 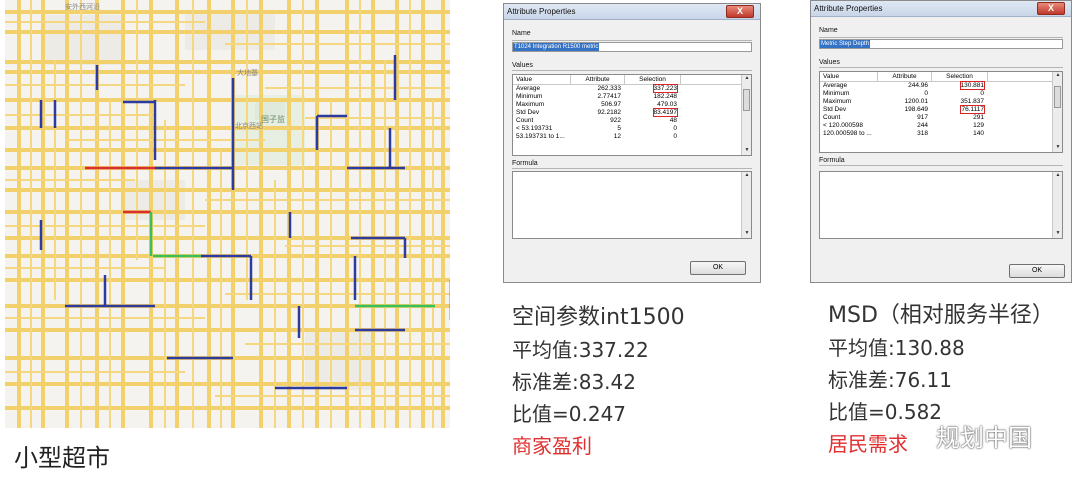 What do you see at coordinates (632, 137) in the screenshot?
I see `table-row: 53.193731 to 1... 12 0` at bounding box center [632, 137].